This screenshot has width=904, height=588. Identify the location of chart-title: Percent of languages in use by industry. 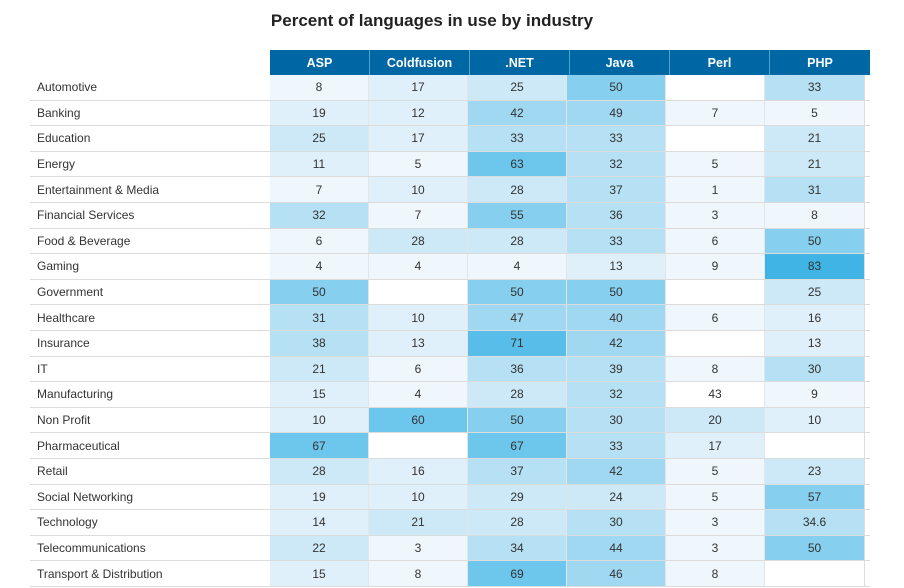
(452, 21).